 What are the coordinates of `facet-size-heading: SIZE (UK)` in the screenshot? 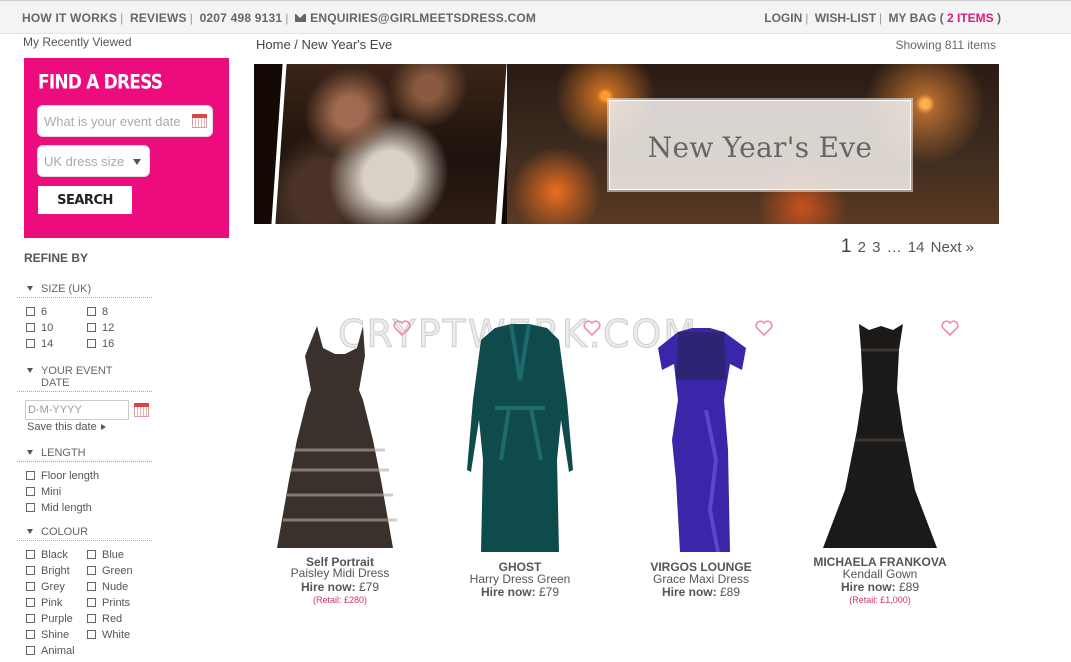 It's located at (84, 290).